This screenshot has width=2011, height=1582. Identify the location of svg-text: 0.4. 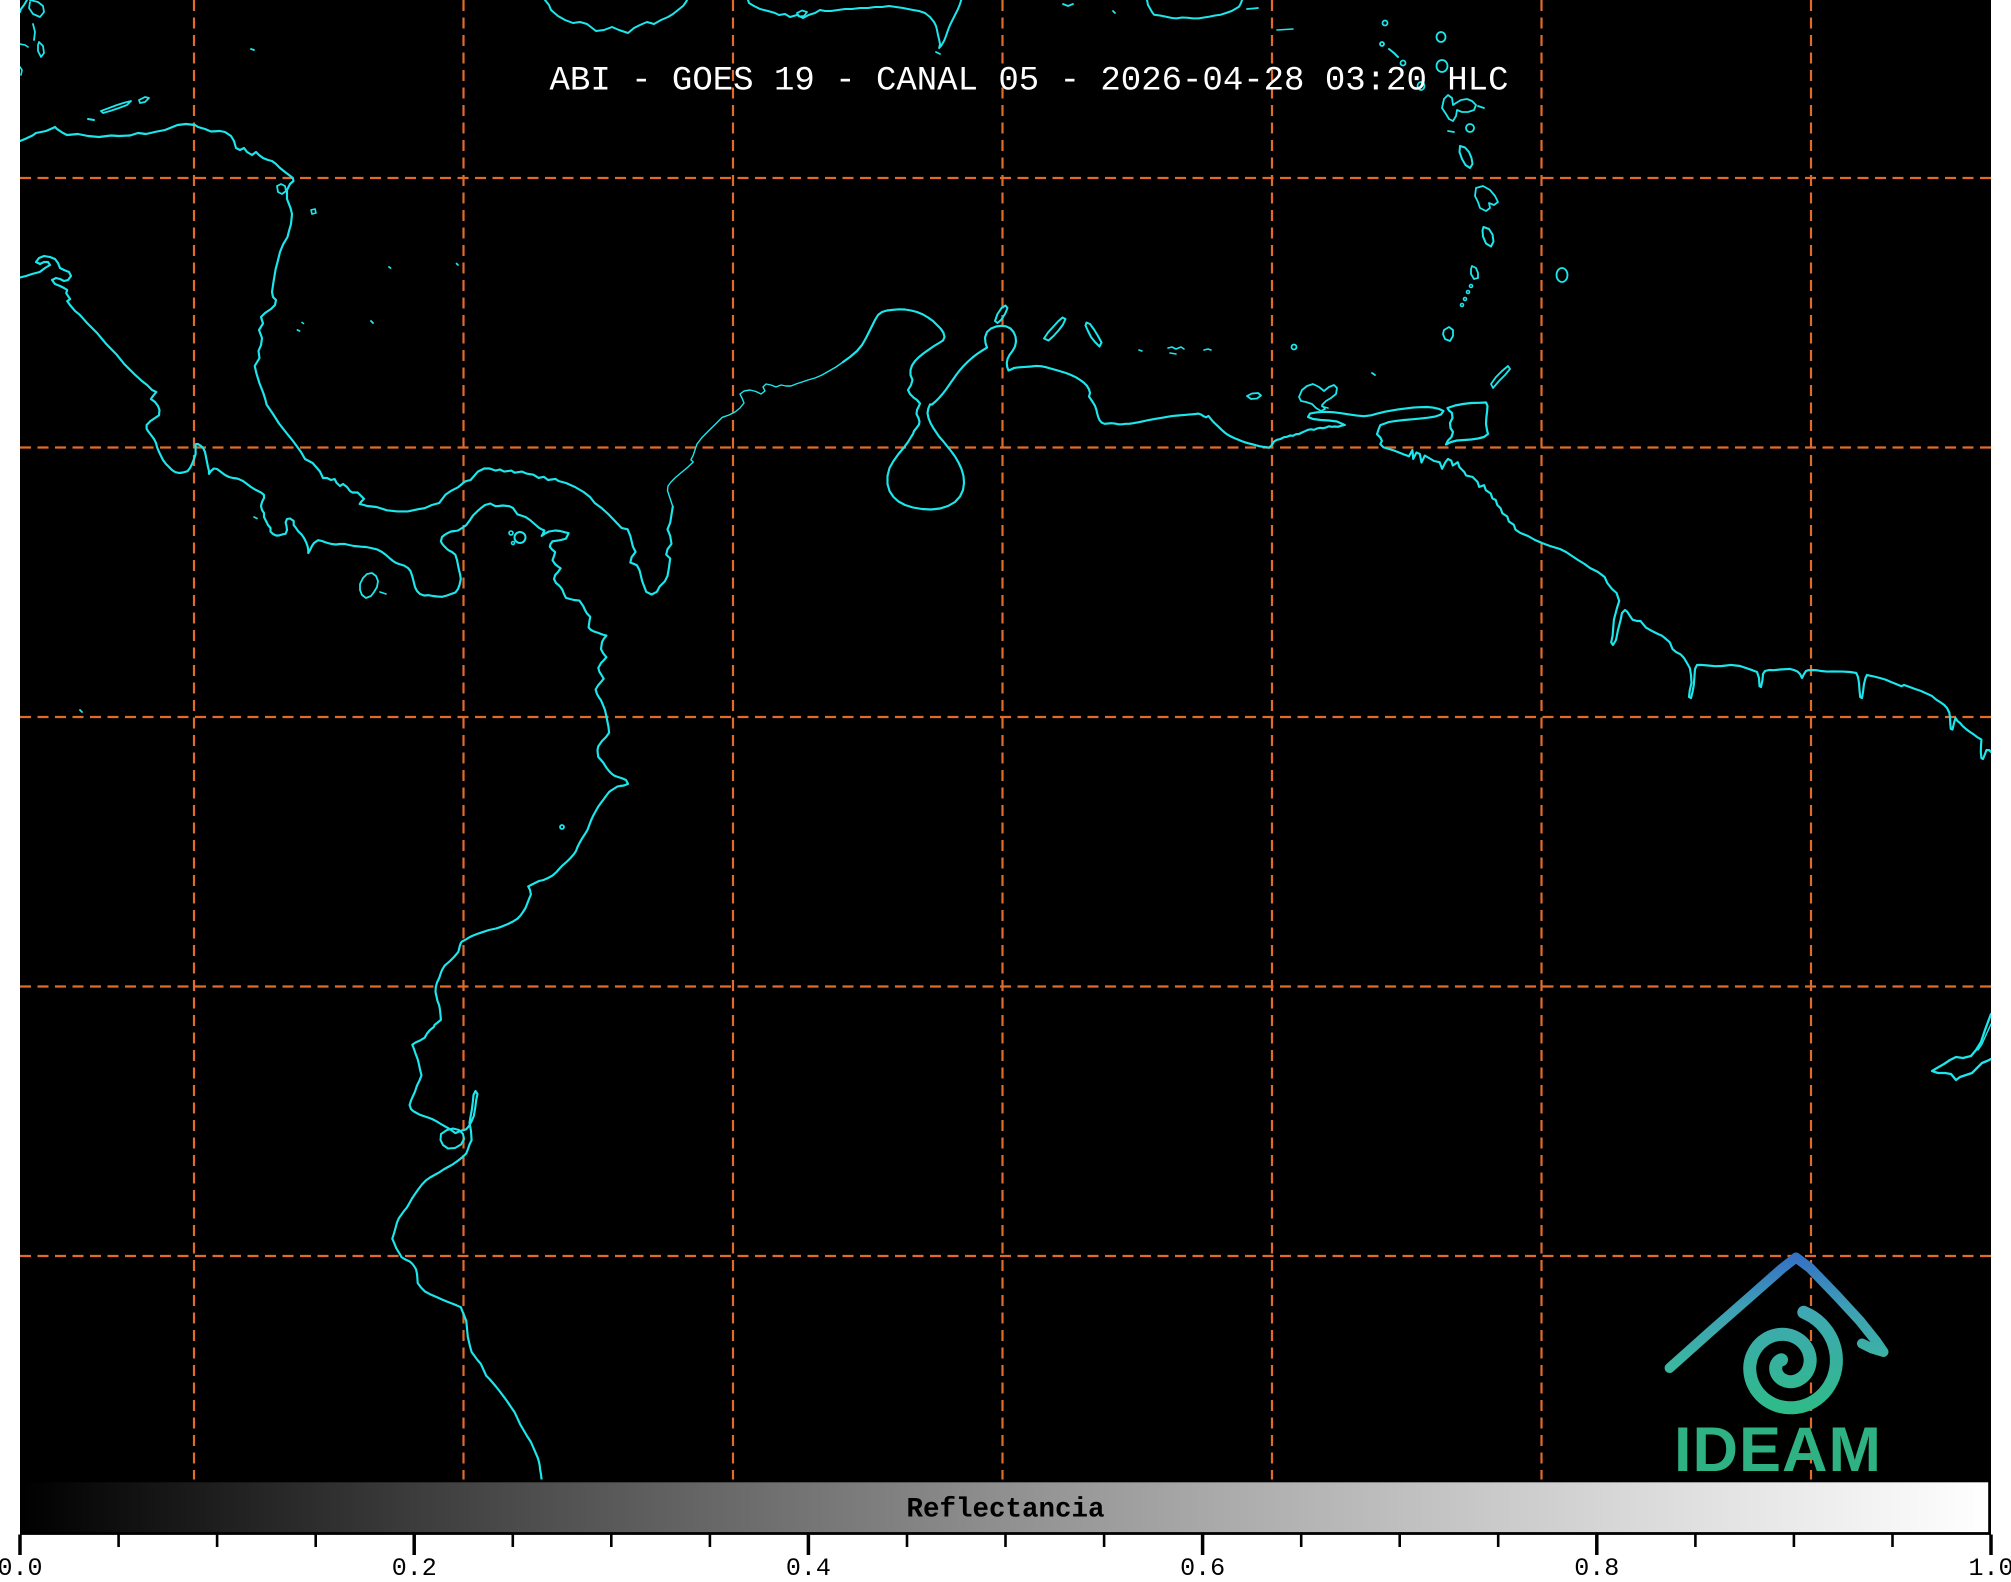
(808, 1565).